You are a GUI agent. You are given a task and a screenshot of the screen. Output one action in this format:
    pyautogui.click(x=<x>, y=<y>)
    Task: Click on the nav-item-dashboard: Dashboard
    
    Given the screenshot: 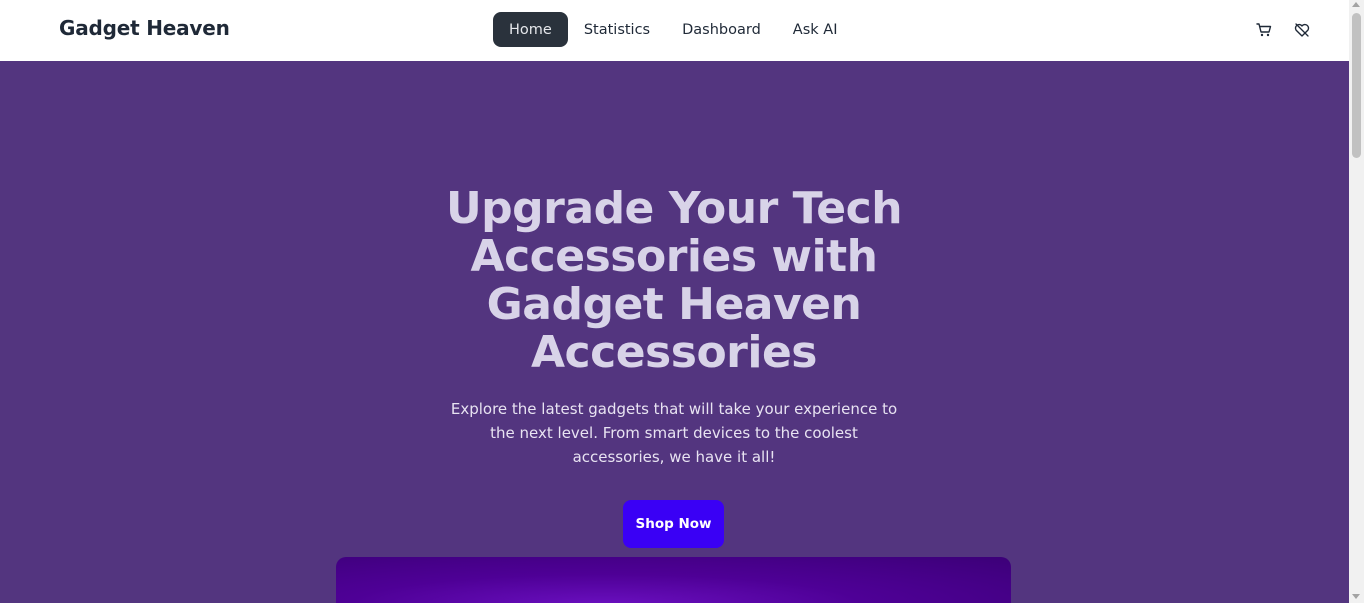 What is the action you would take?
    pyautogui.click(x=721, y=29)
    